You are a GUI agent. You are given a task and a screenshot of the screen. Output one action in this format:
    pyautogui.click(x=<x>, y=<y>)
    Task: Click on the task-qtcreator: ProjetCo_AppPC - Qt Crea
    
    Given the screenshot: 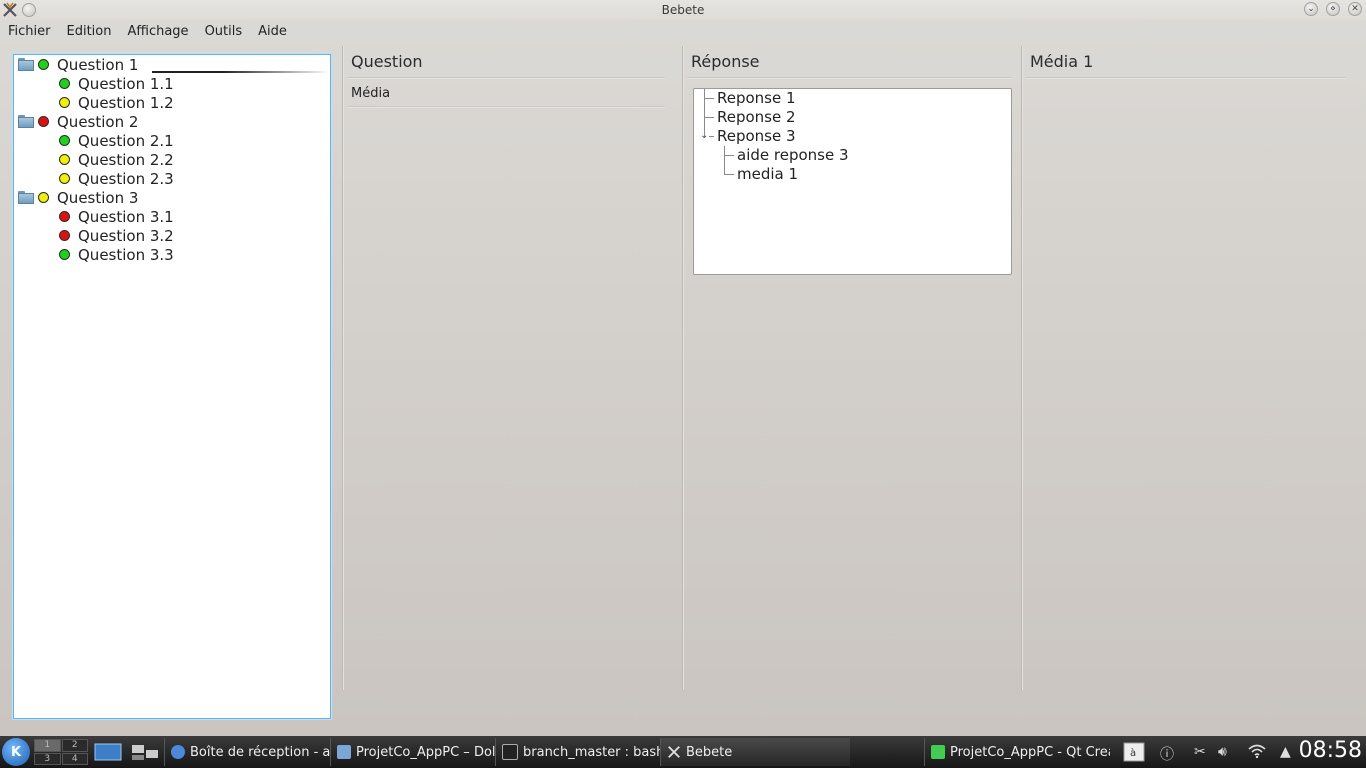 What is the action you would take?
    pyautogui.click(x=1017, y=752)
    